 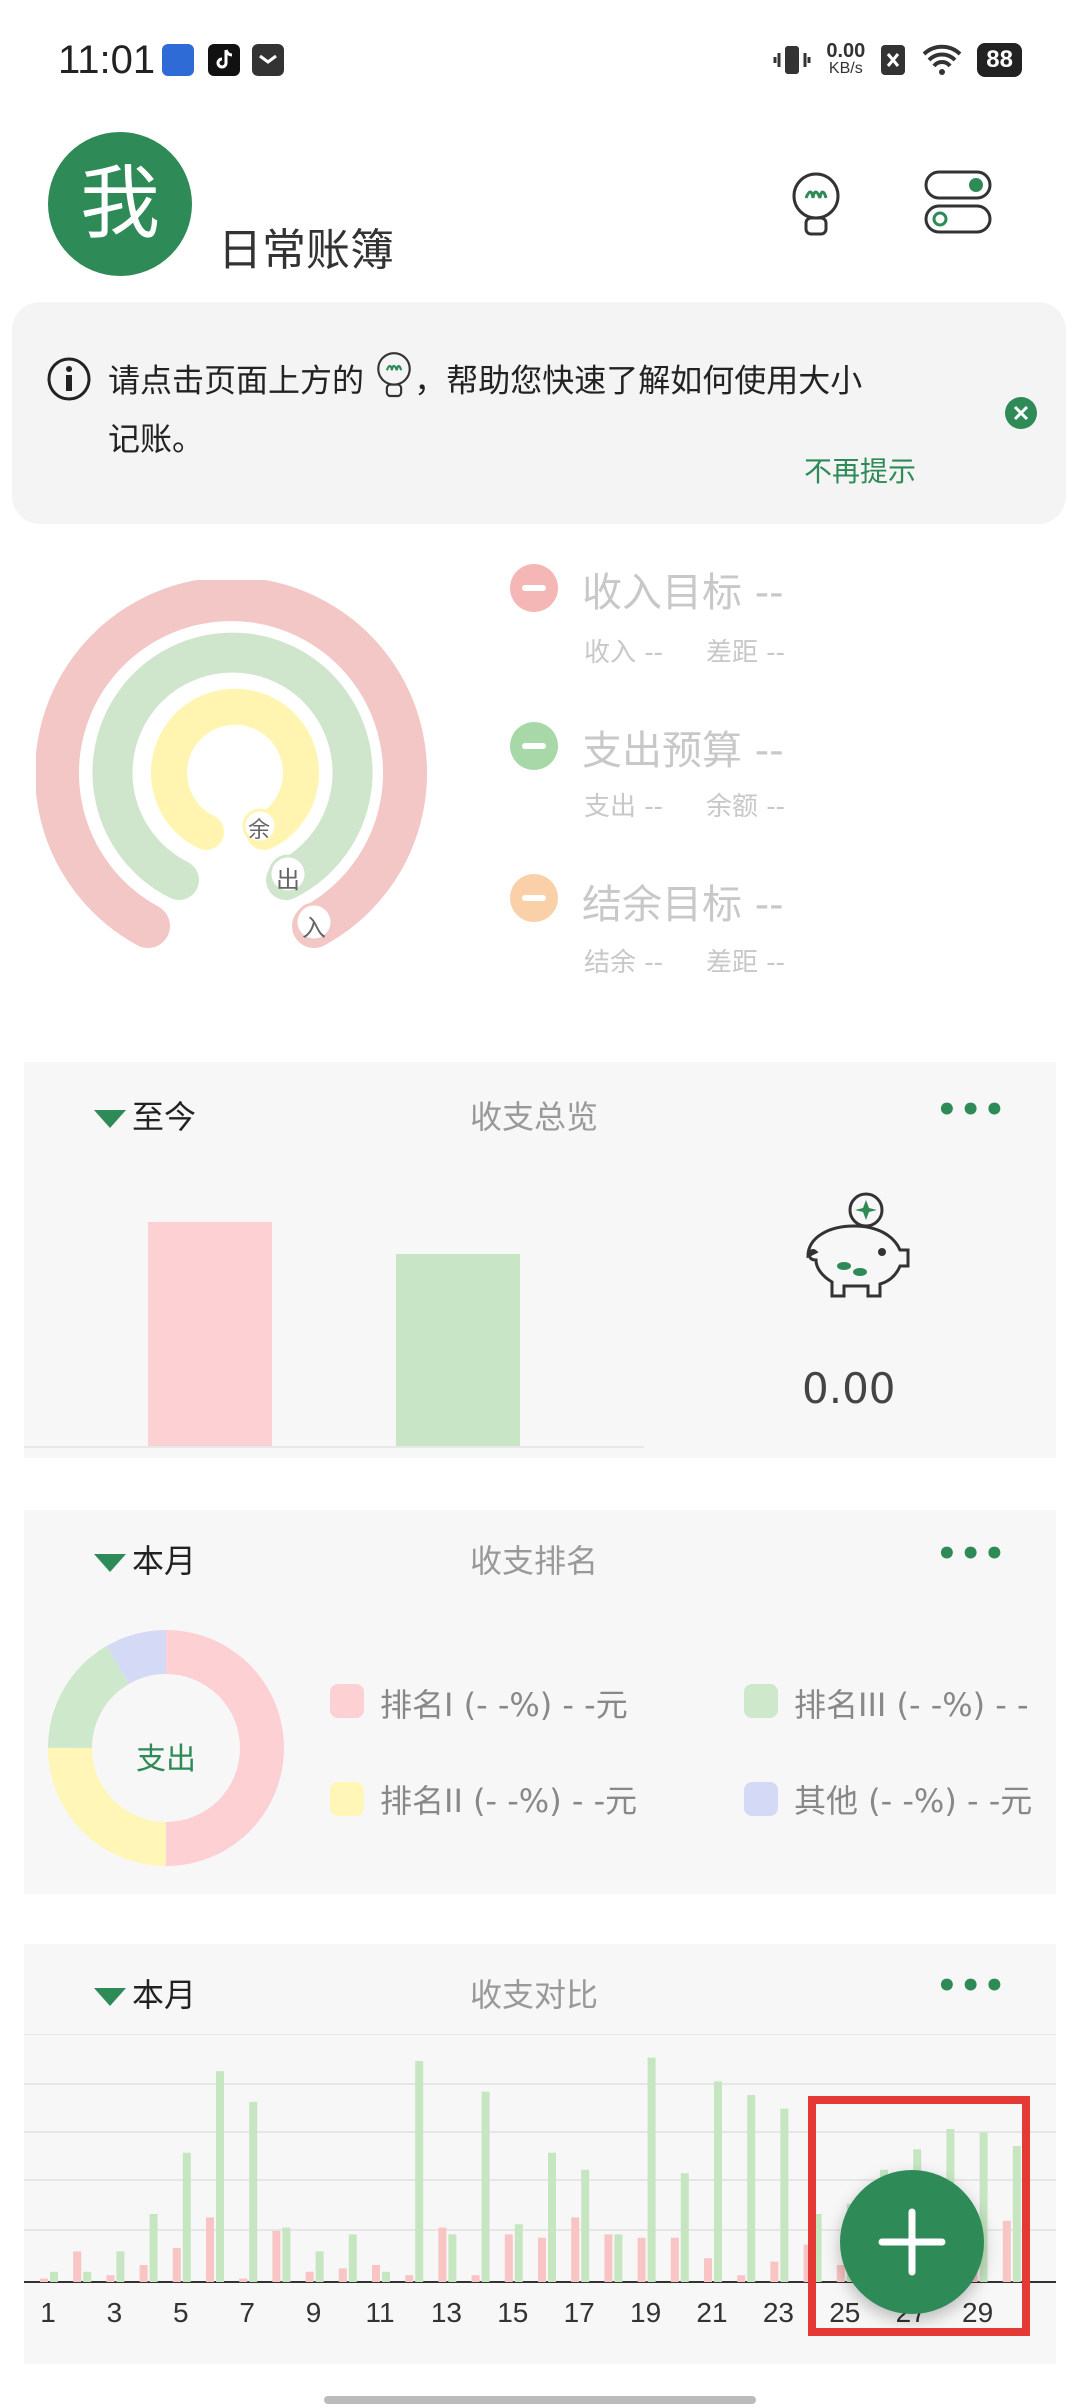 I want to click on balance-goal-icon, so click(x=534, y=898).